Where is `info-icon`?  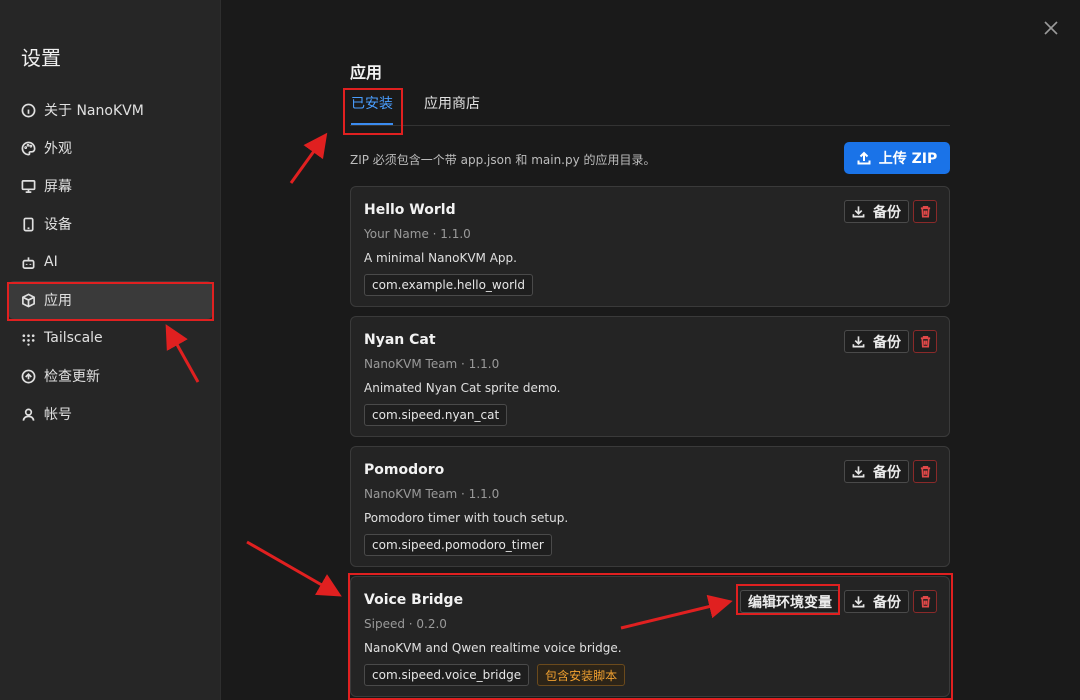
info-icon is located at coordinates (28, 110).